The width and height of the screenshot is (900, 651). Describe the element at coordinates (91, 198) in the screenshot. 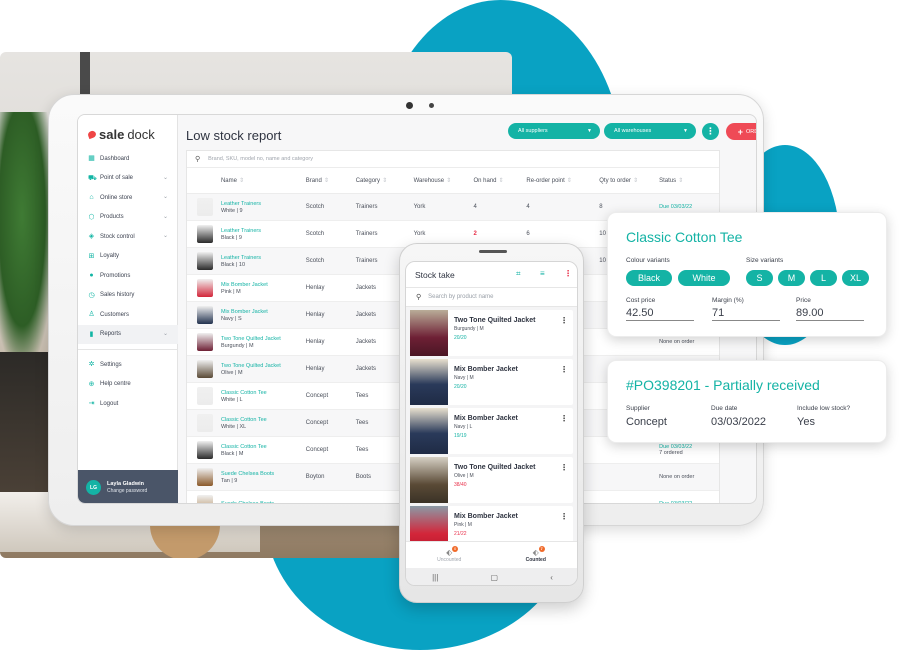

I see `store-icon: ⌂` at that location.